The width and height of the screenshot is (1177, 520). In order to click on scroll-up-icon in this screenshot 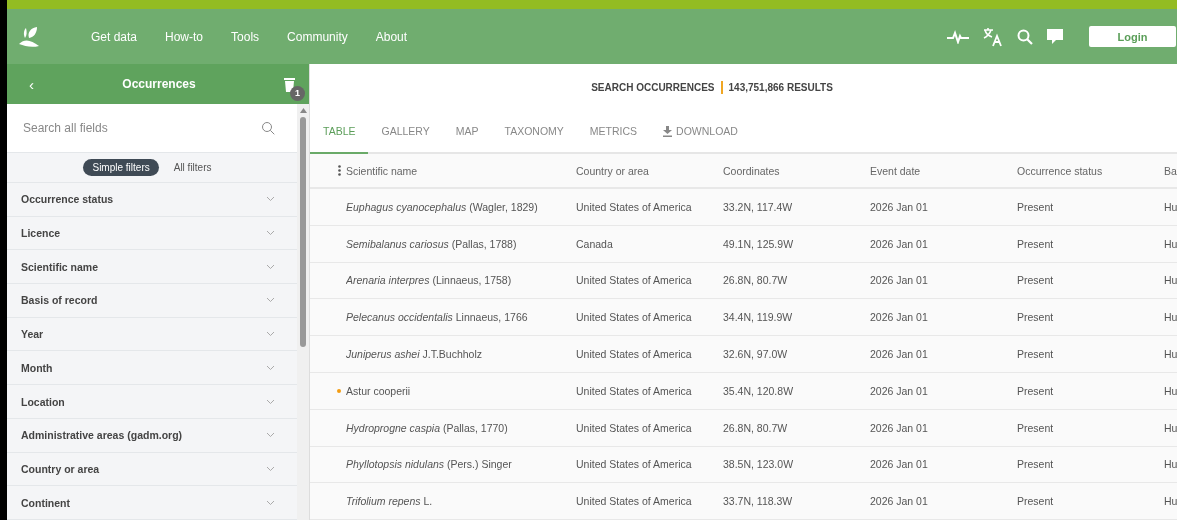, I will do `click(303, 110)`.